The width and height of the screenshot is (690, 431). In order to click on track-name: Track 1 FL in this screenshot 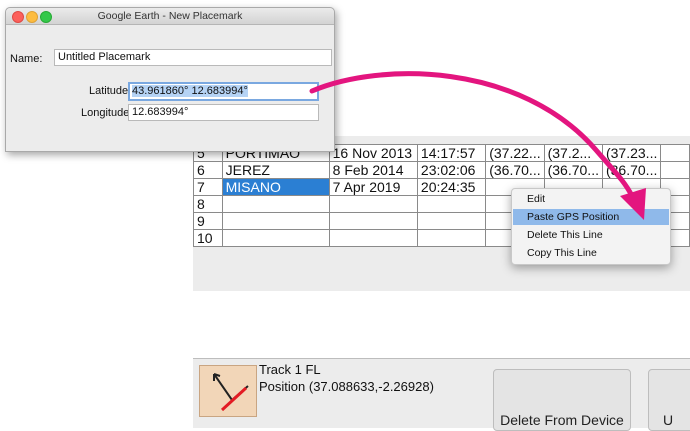, I will do `click(290, 369)`.